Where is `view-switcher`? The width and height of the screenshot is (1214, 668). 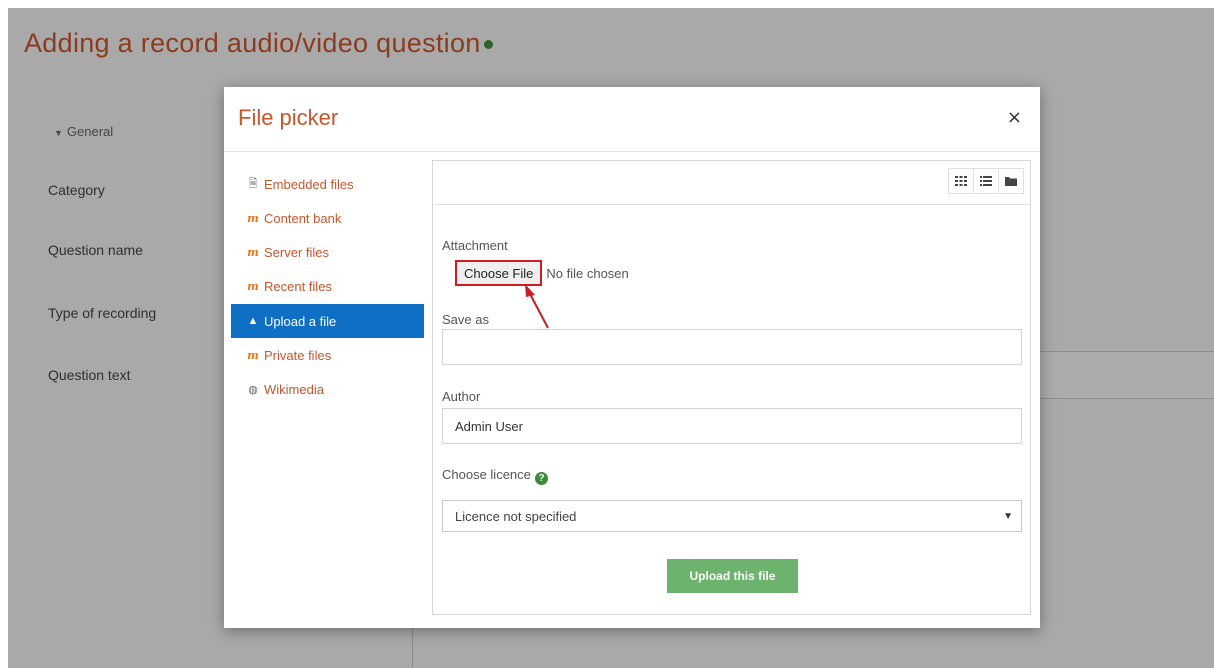 view-switcher is located at coordinates (986, 181).